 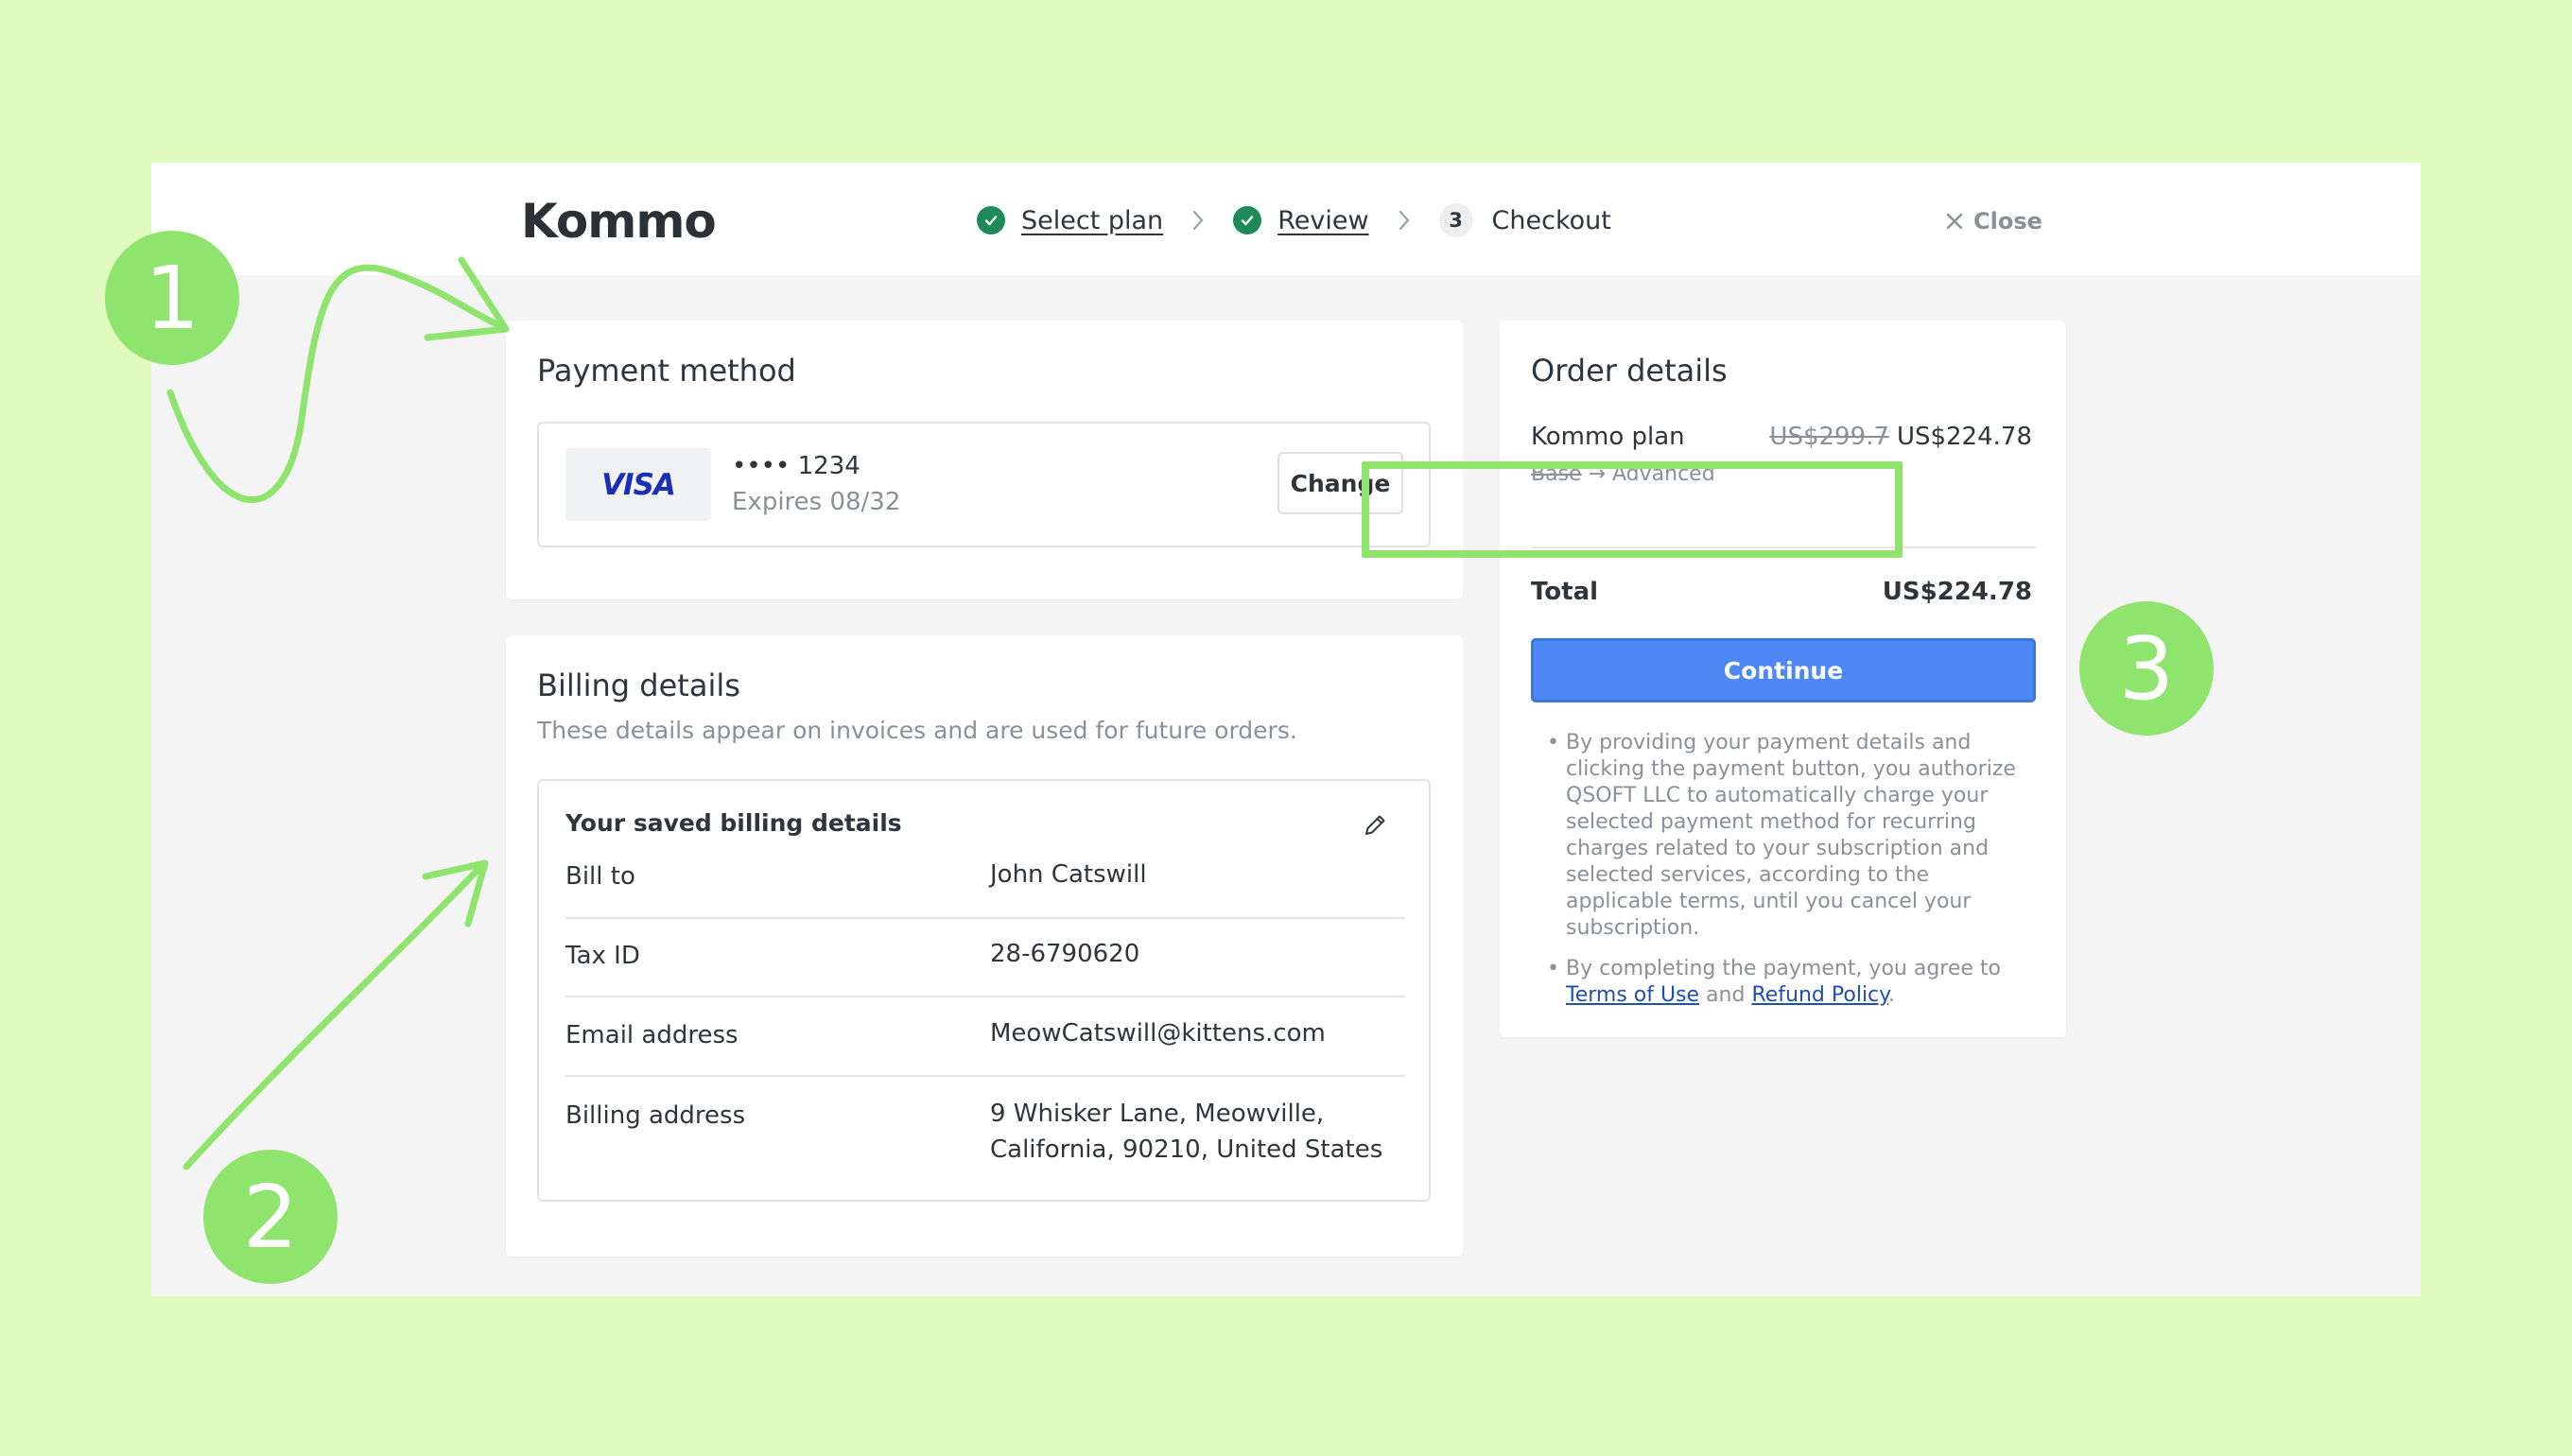 I want to click on new-price: US$224.78, so click(x=1964, y=437).